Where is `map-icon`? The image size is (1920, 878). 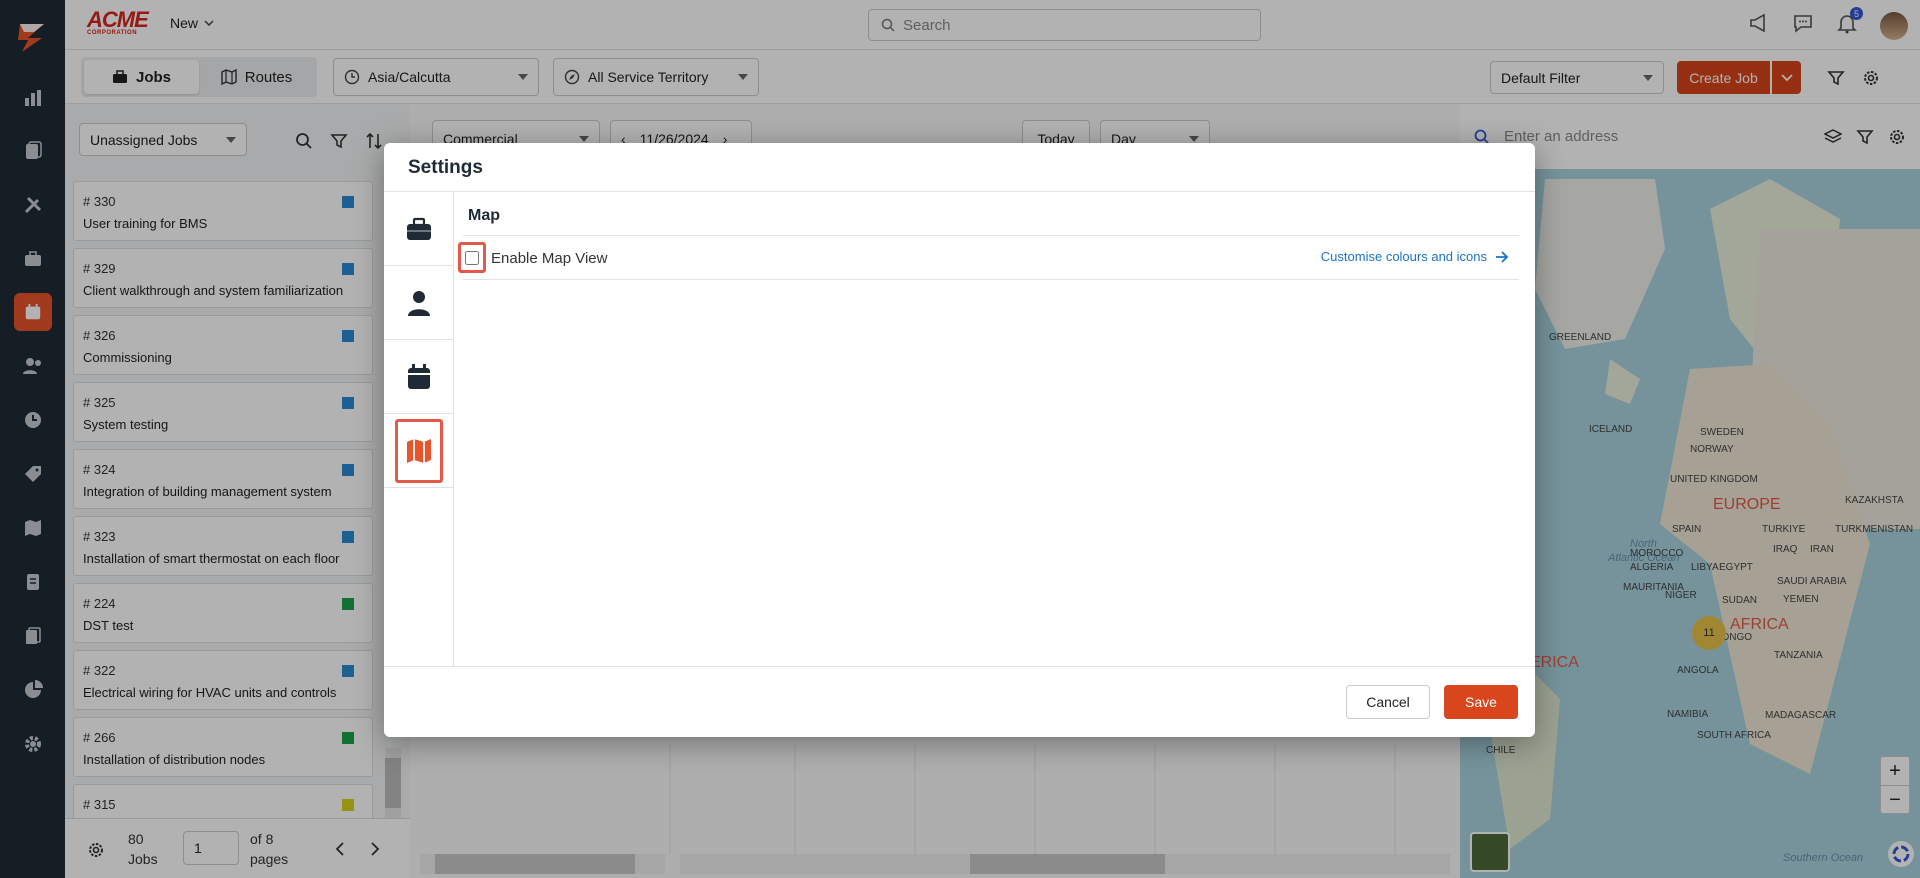
map-icon is located at coordinates (419, 451).